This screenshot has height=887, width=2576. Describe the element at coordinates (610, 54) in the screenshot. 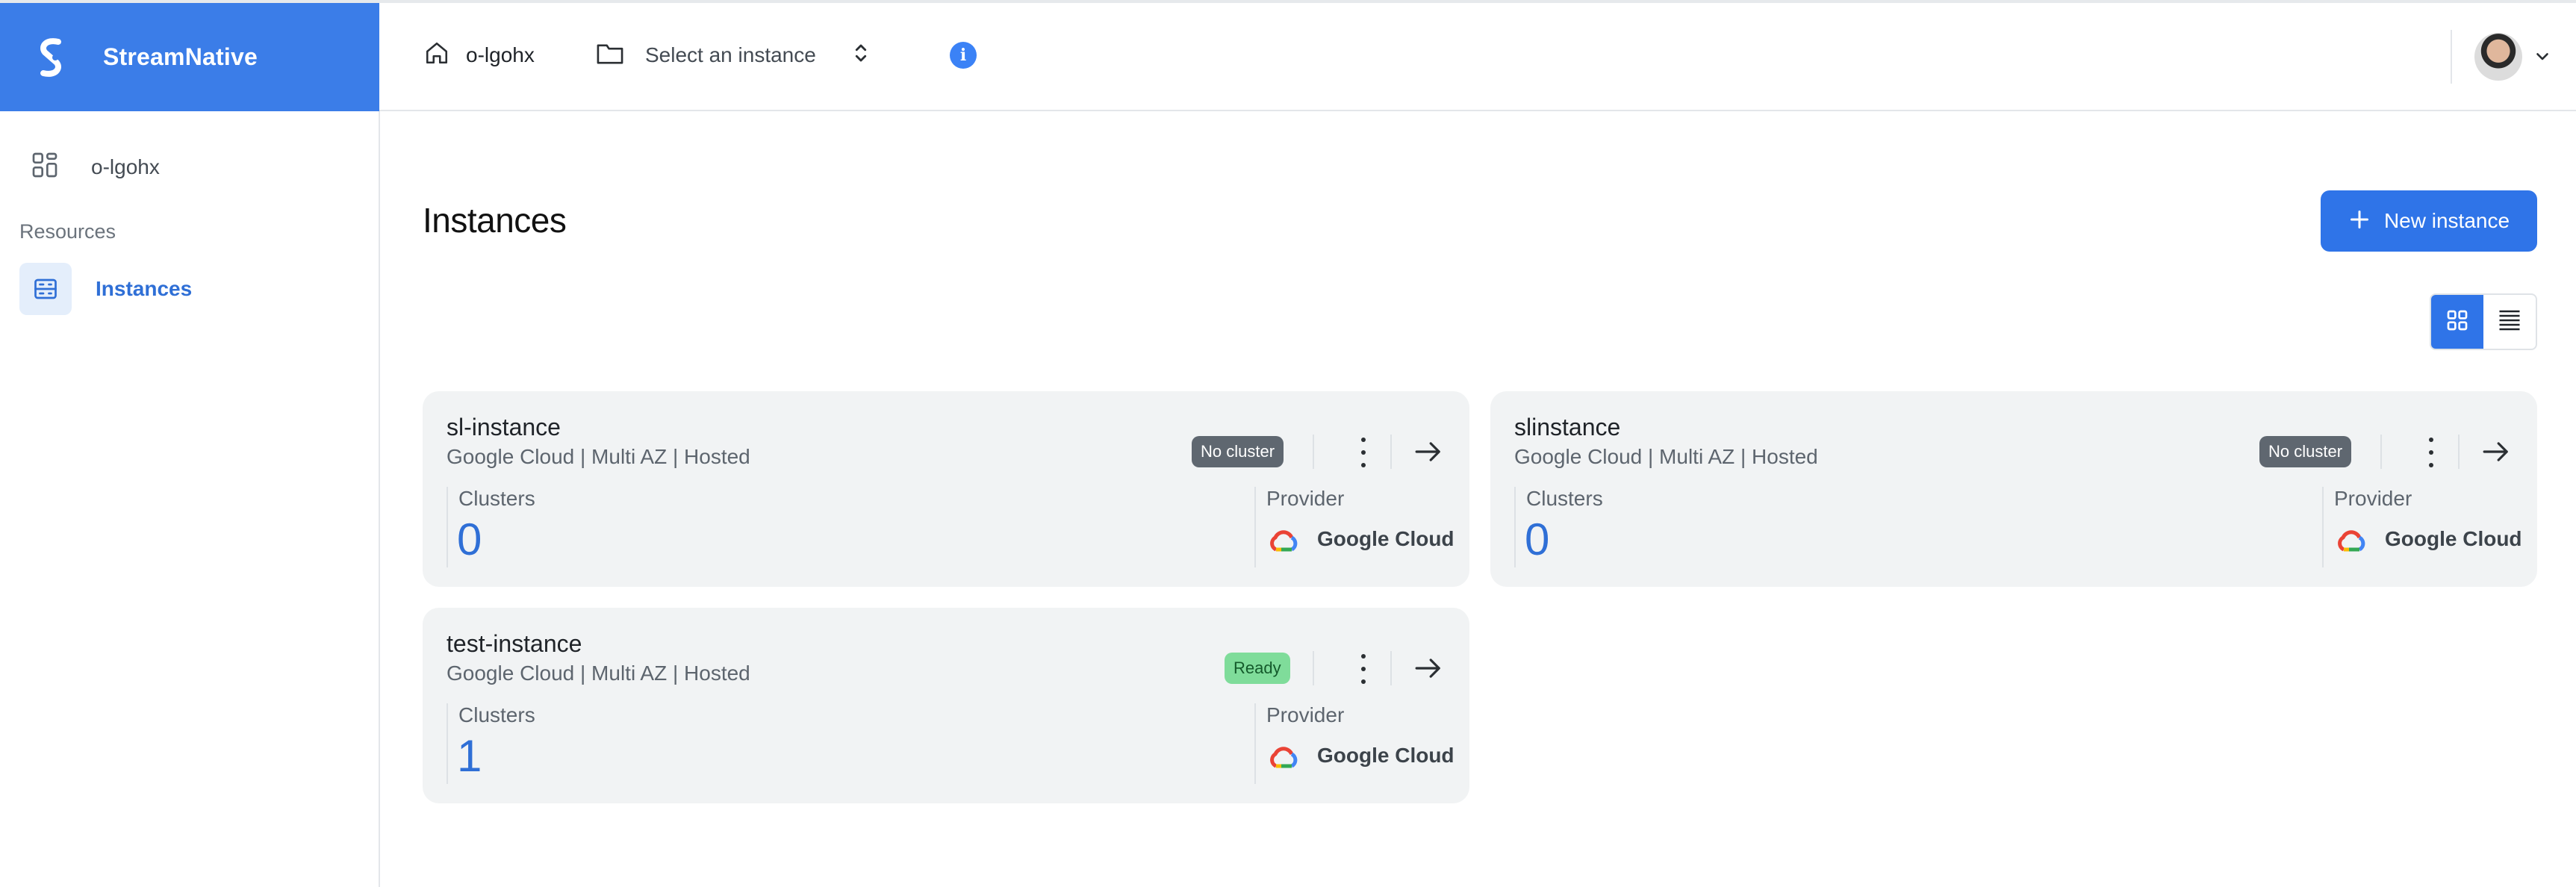

I see `folder-icon` at that location.